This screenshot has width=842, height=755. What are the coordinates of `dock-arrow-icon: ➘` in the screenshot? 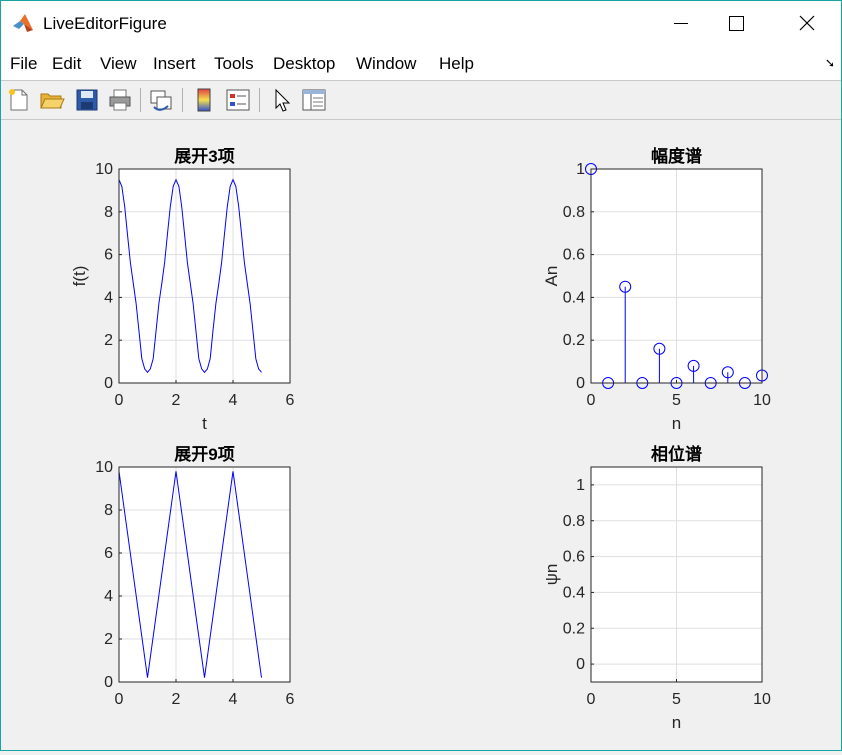 It's located at (830, 63).